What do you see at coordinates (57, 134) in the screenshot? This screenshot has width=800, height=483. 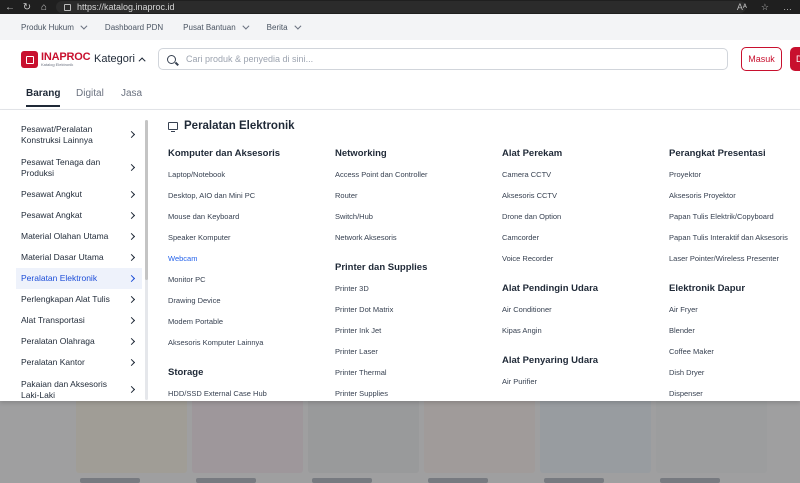 I see `sidebar-item-label: Pesawat/Peralatan Konstruksi Lainnya` at bounding box center [57, 134].